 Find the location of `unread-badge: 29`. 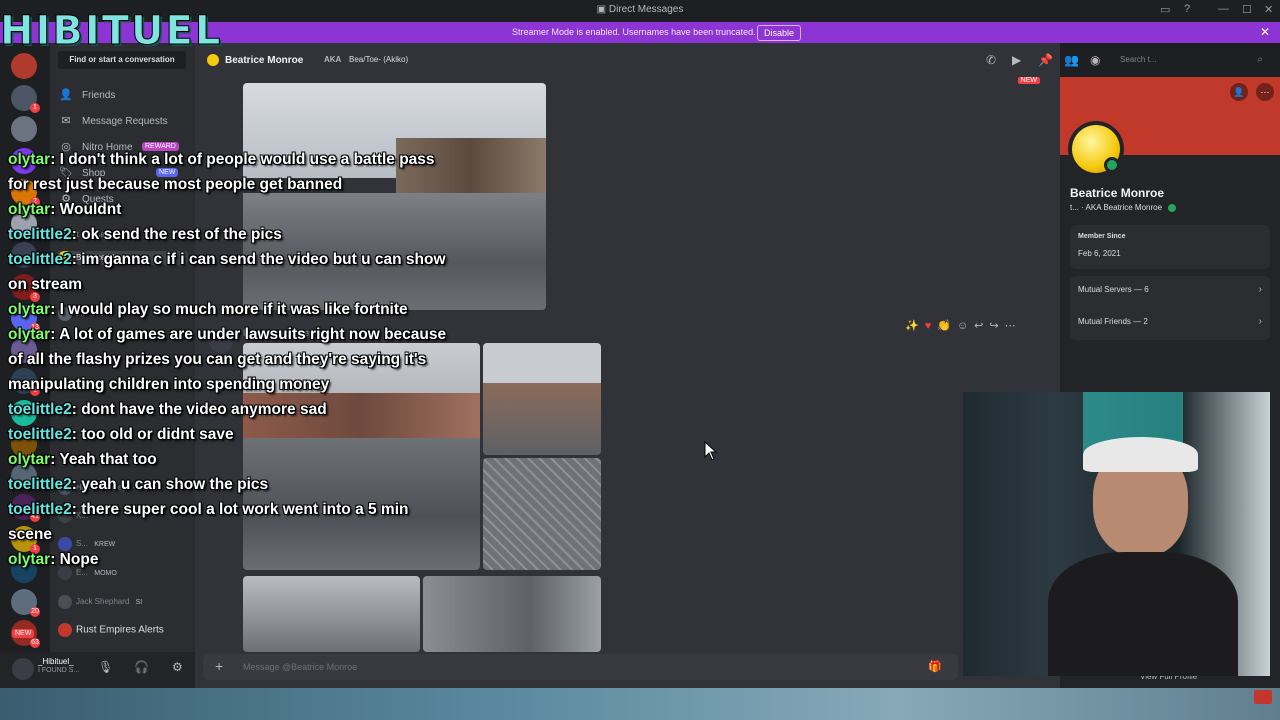

unread-badge: 29 is located at coordinates (35, 359).